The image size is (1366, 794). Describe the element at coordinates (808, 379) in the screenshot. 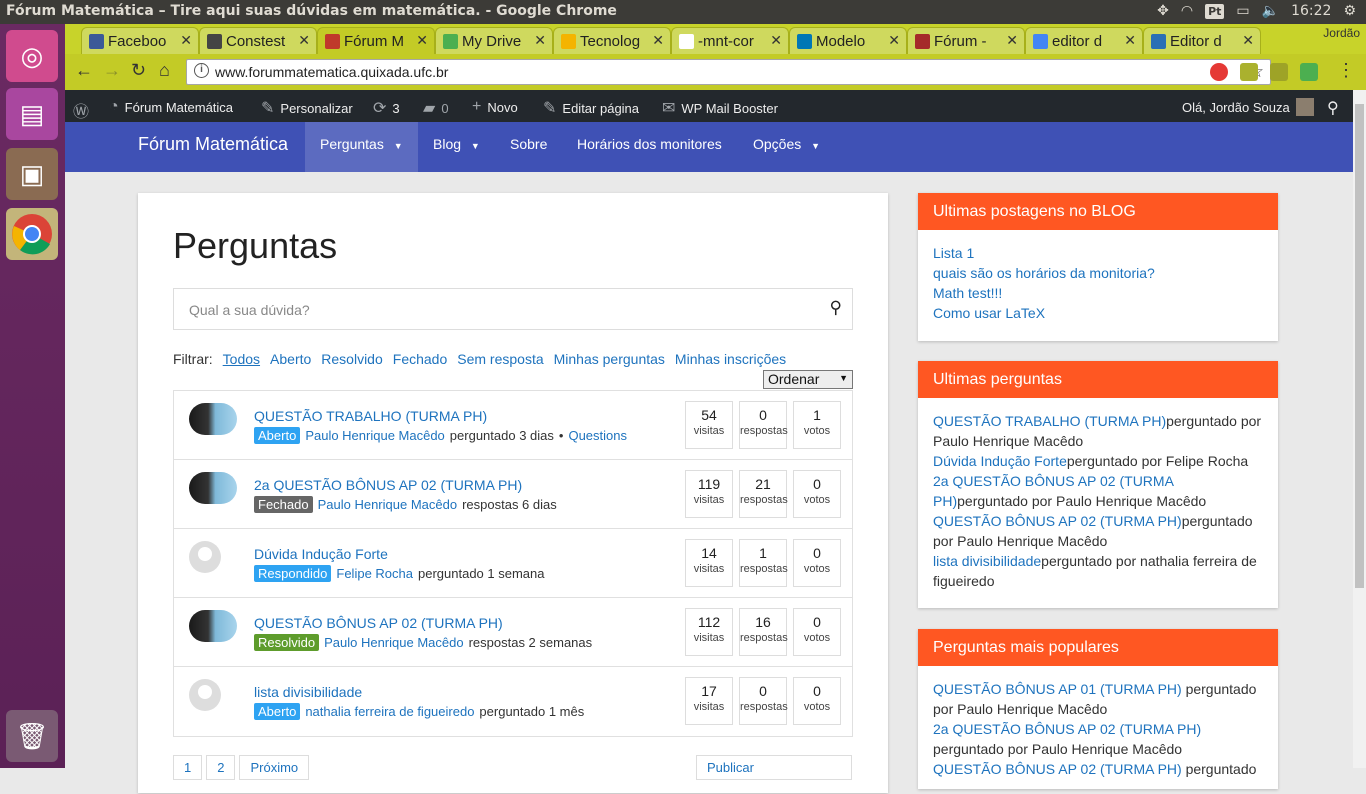

I see `order-select: Ordenar ▼` at that location.